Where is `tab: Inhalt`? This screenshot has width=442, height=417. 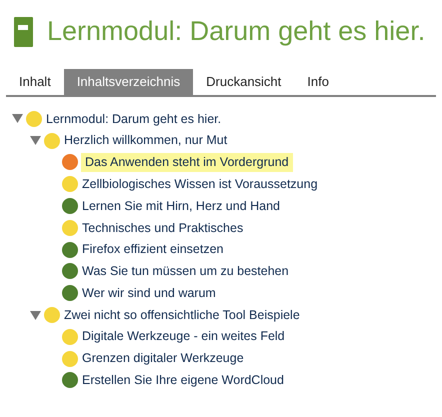
tab: Inhalt is located at coordinates (35, 82).